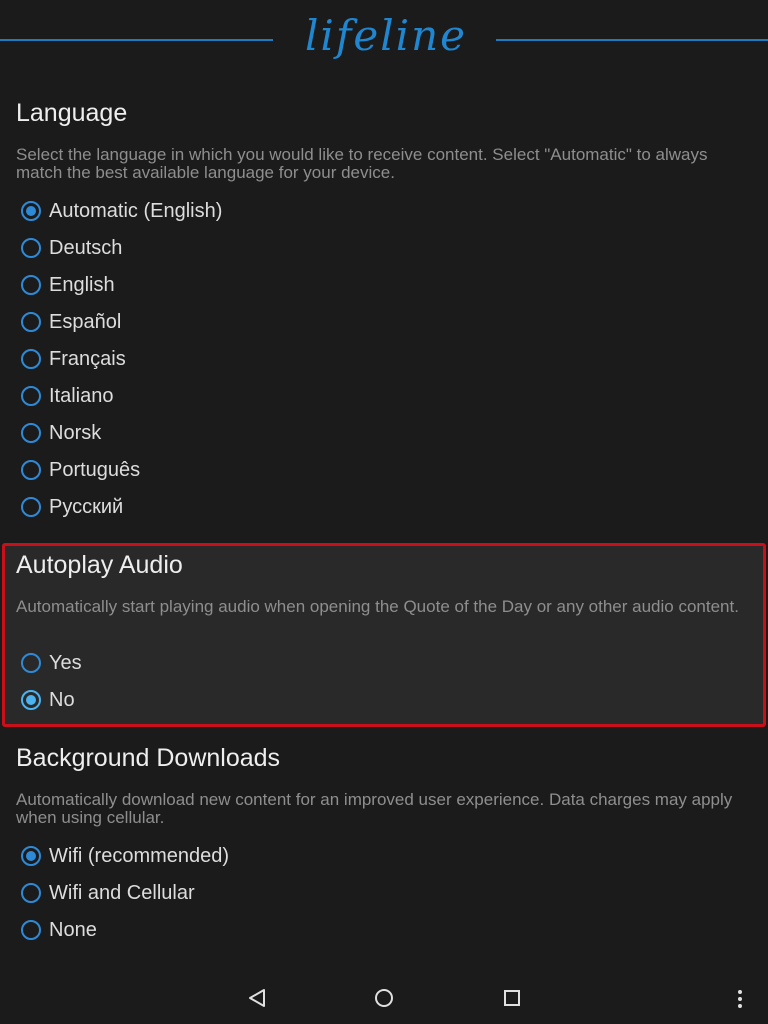 This screenshot has width=768, height=1024. I want to click on option-label: Wifi (recommended), so click(139, 855).